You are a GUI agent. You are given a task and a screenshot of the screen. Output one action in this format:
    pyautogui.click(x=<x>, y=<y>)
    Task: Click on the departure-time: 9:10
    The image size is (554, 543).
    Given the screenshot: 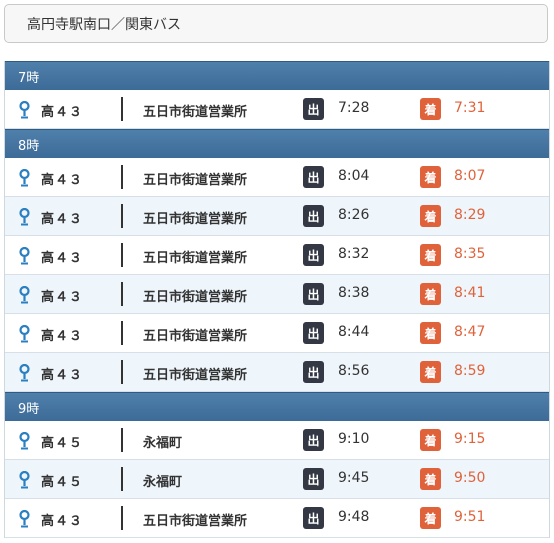 What is the action you would take?
    pyautogui.click(x=354, y=439)
    